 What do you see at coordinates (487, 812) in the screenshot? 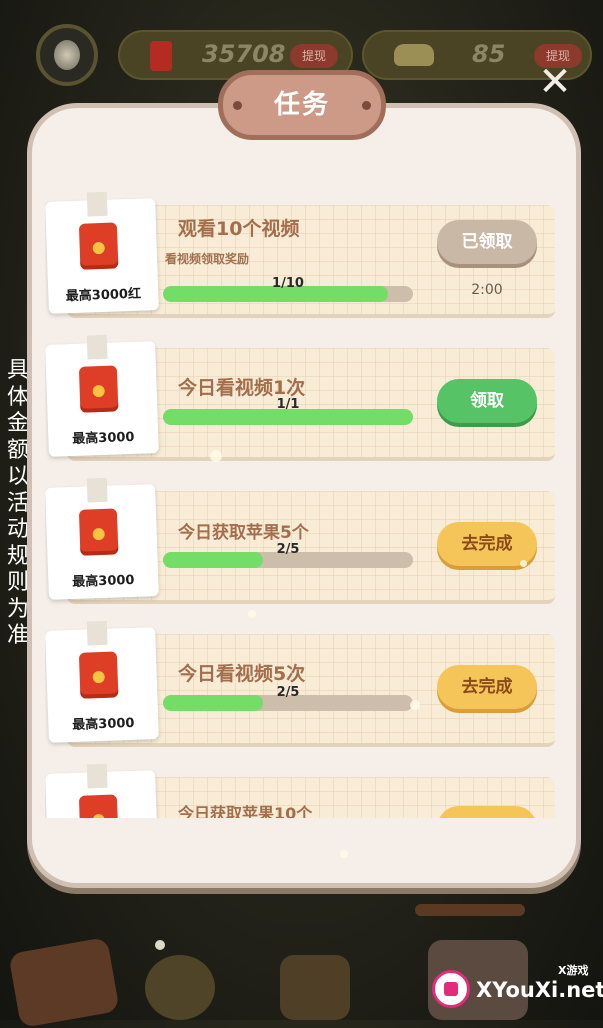
I see `go-complete-button` at bounding box center [487, 812].